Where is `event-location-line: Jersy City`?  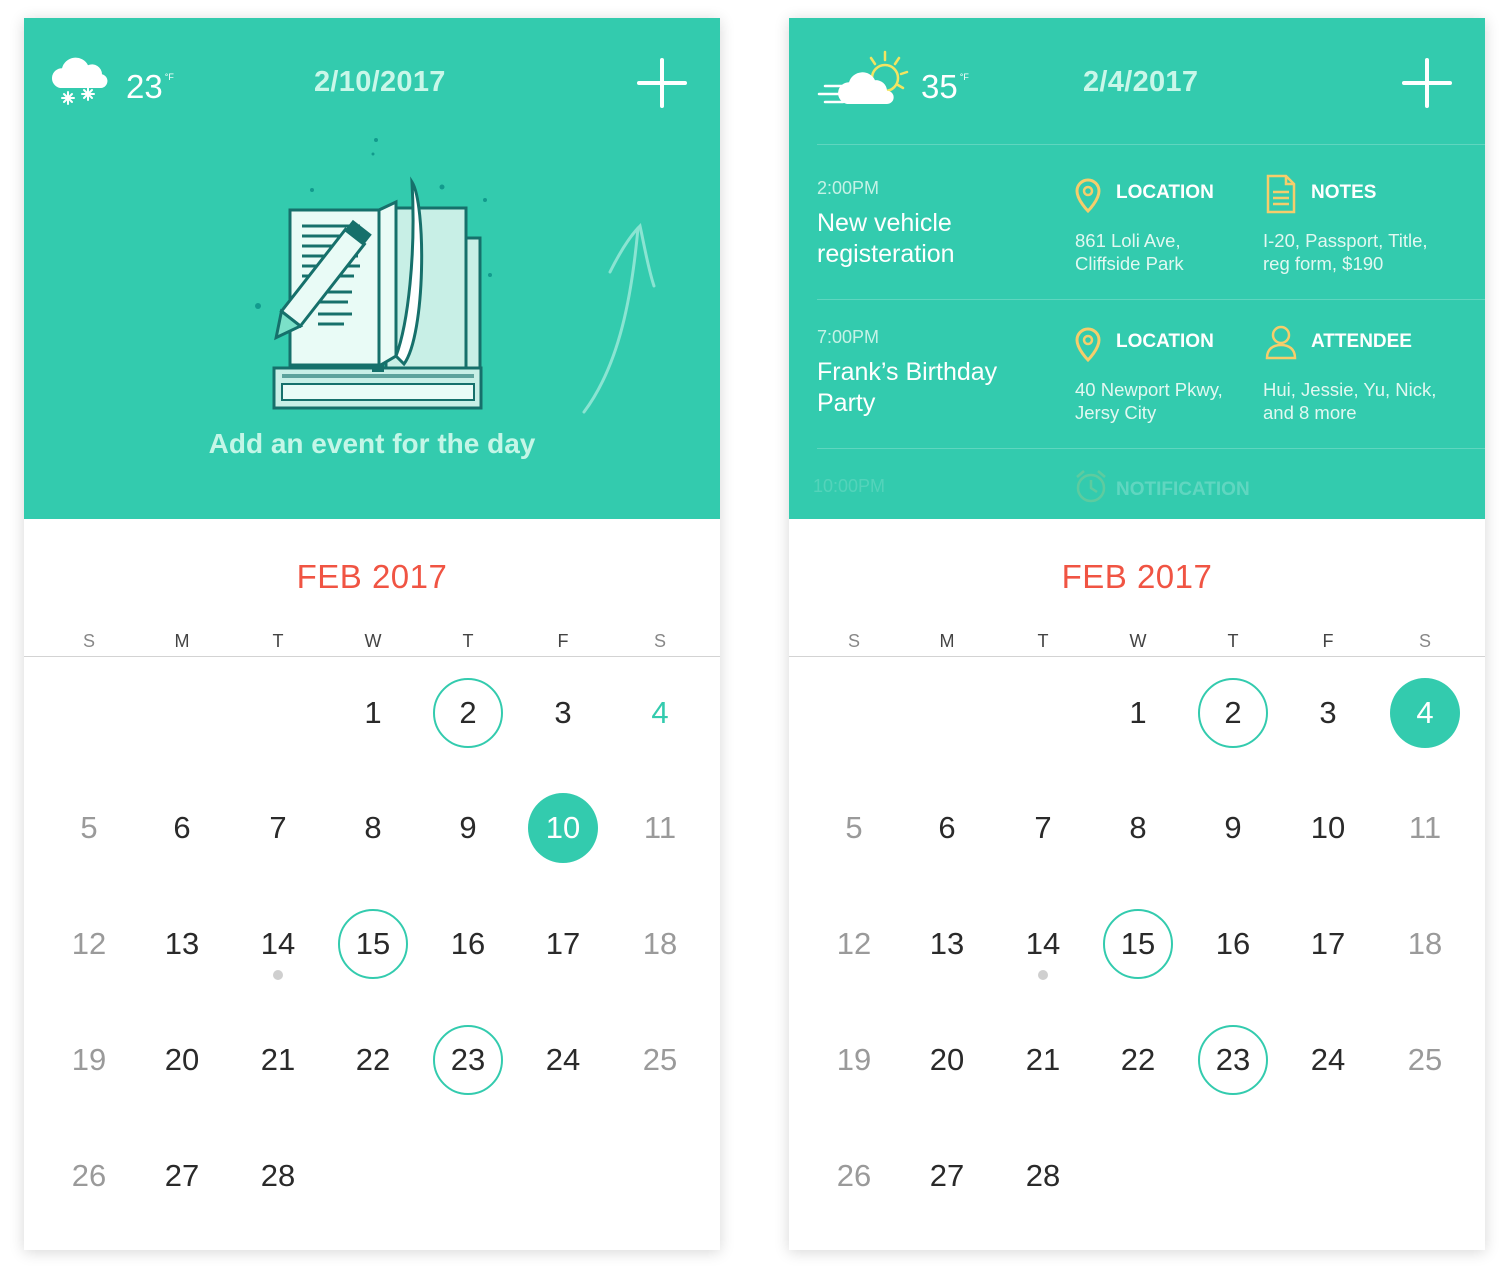
event-location-line: Jersy City is located at coordinates (1116, 412).